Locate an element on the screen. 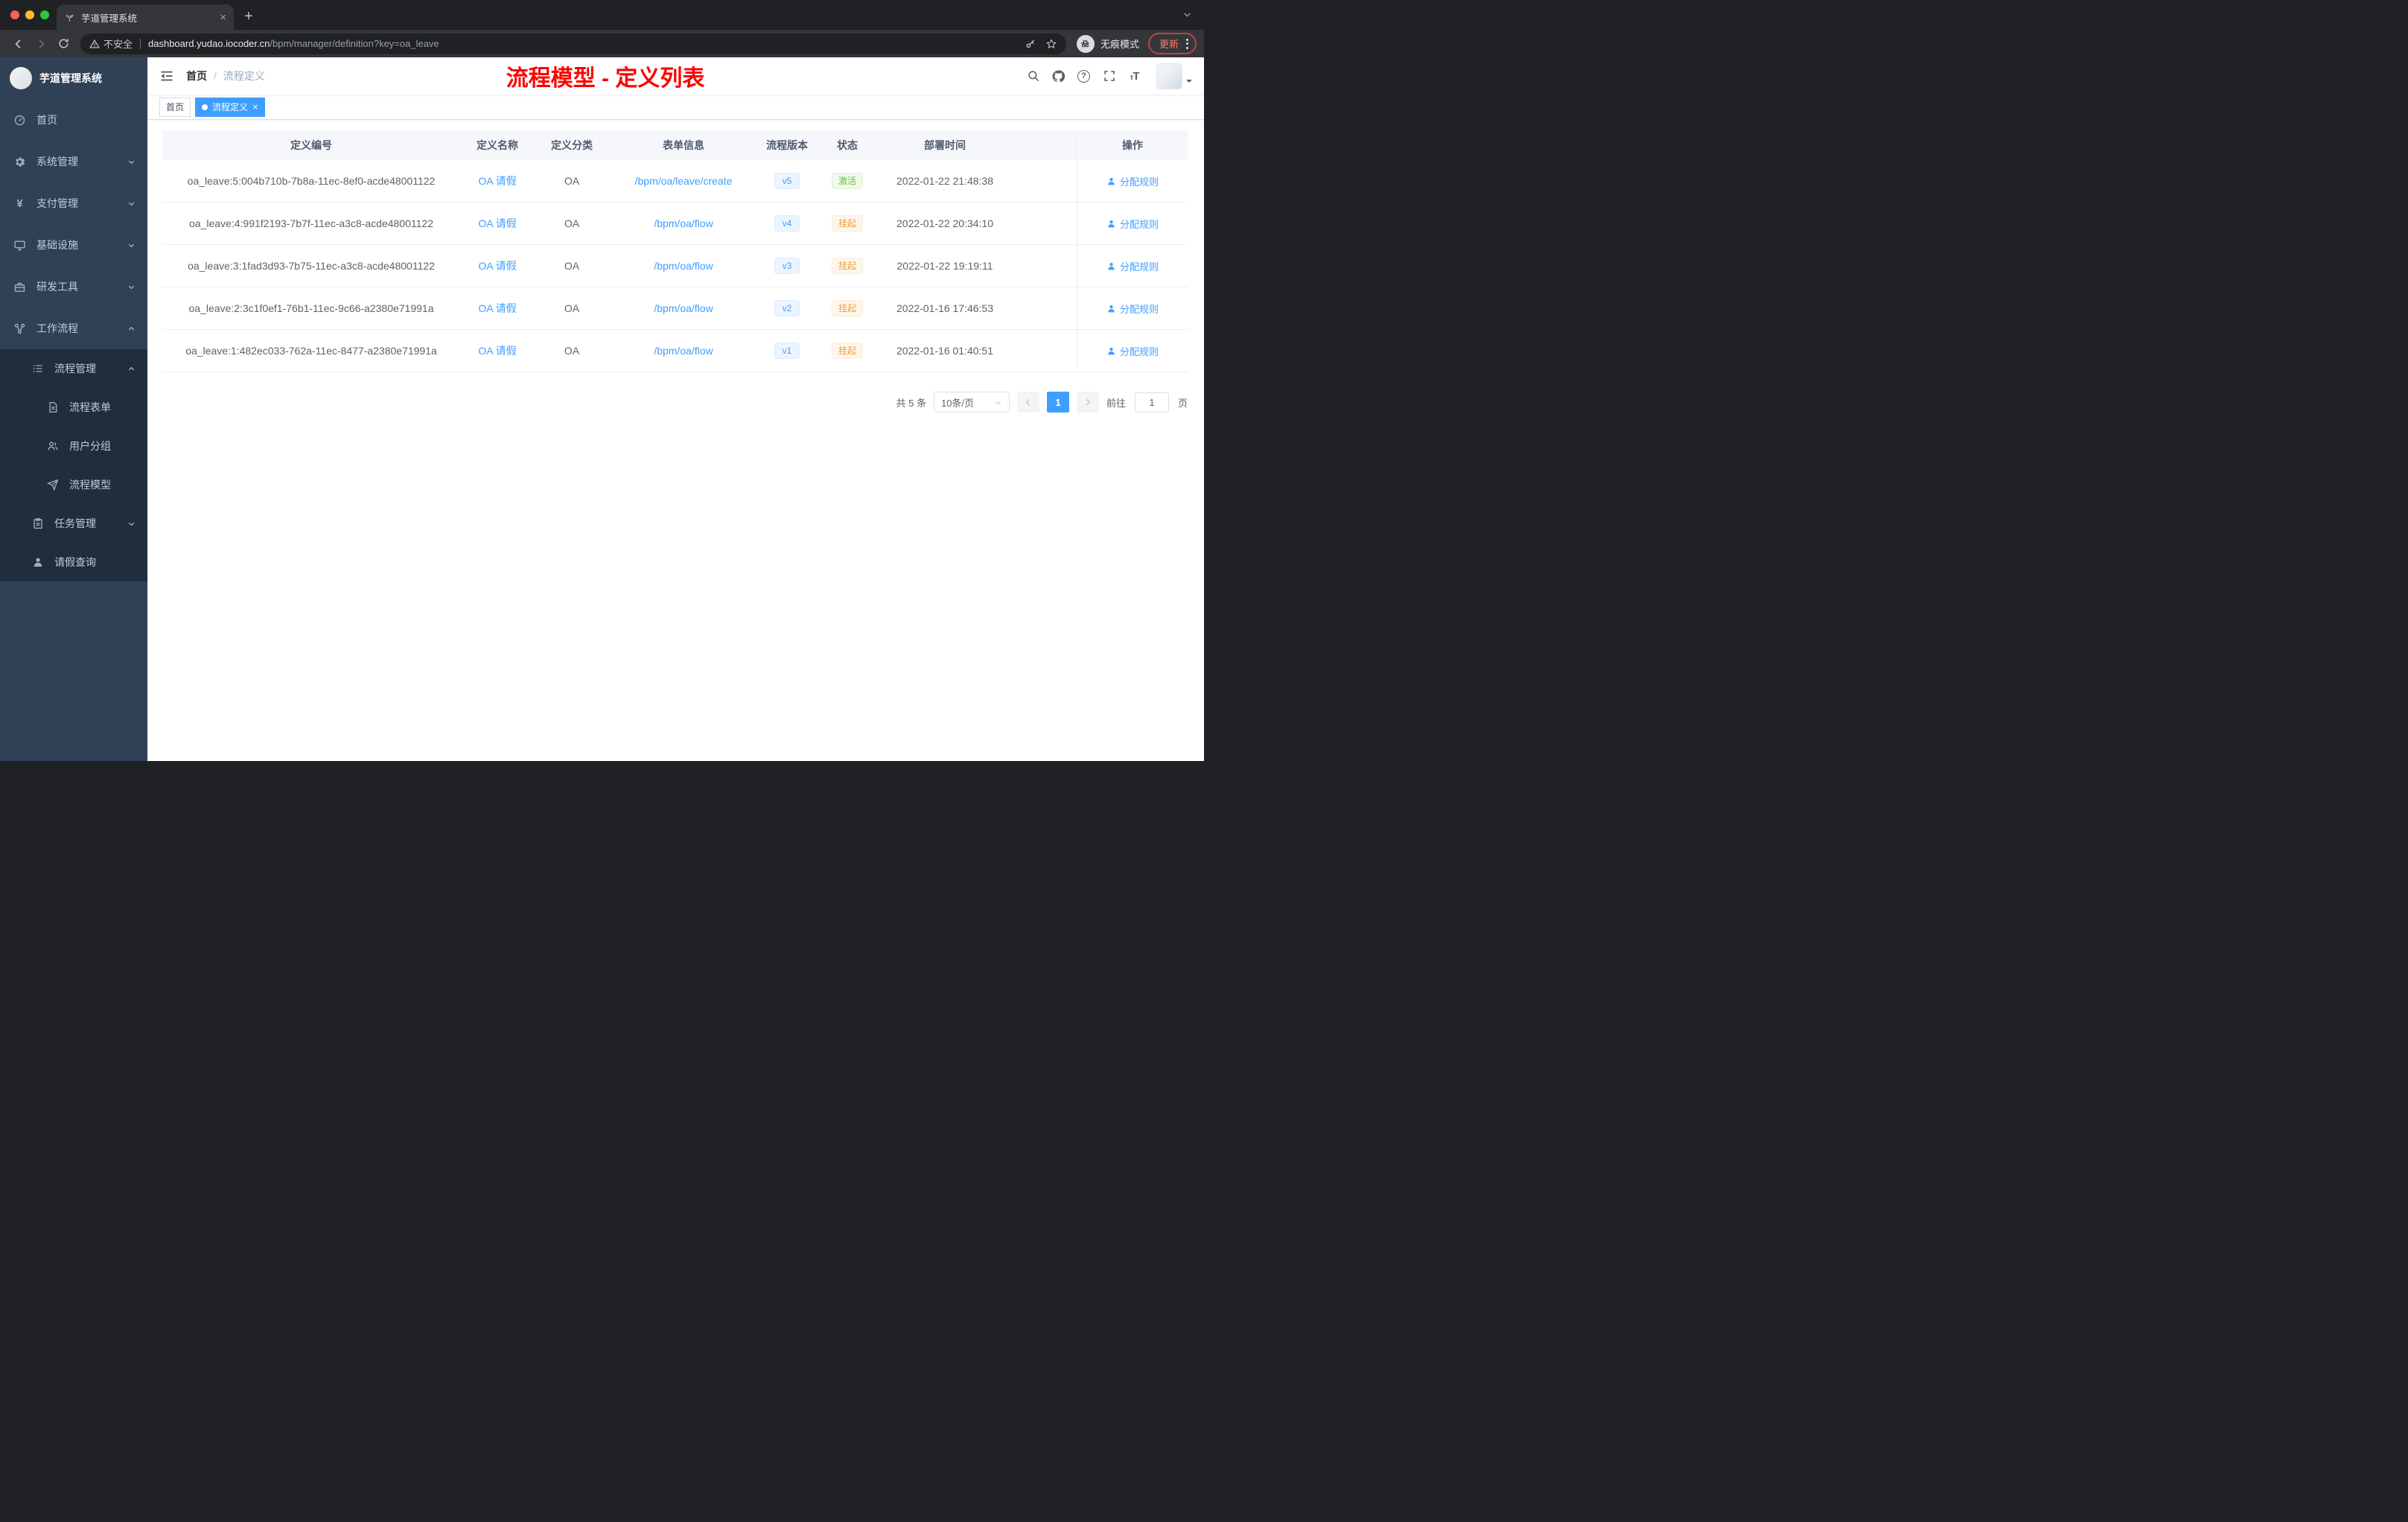 Image resolution: width=2408 pixels, height=1522 pixels. goto-page-input is located at coordinates (1151, 402).